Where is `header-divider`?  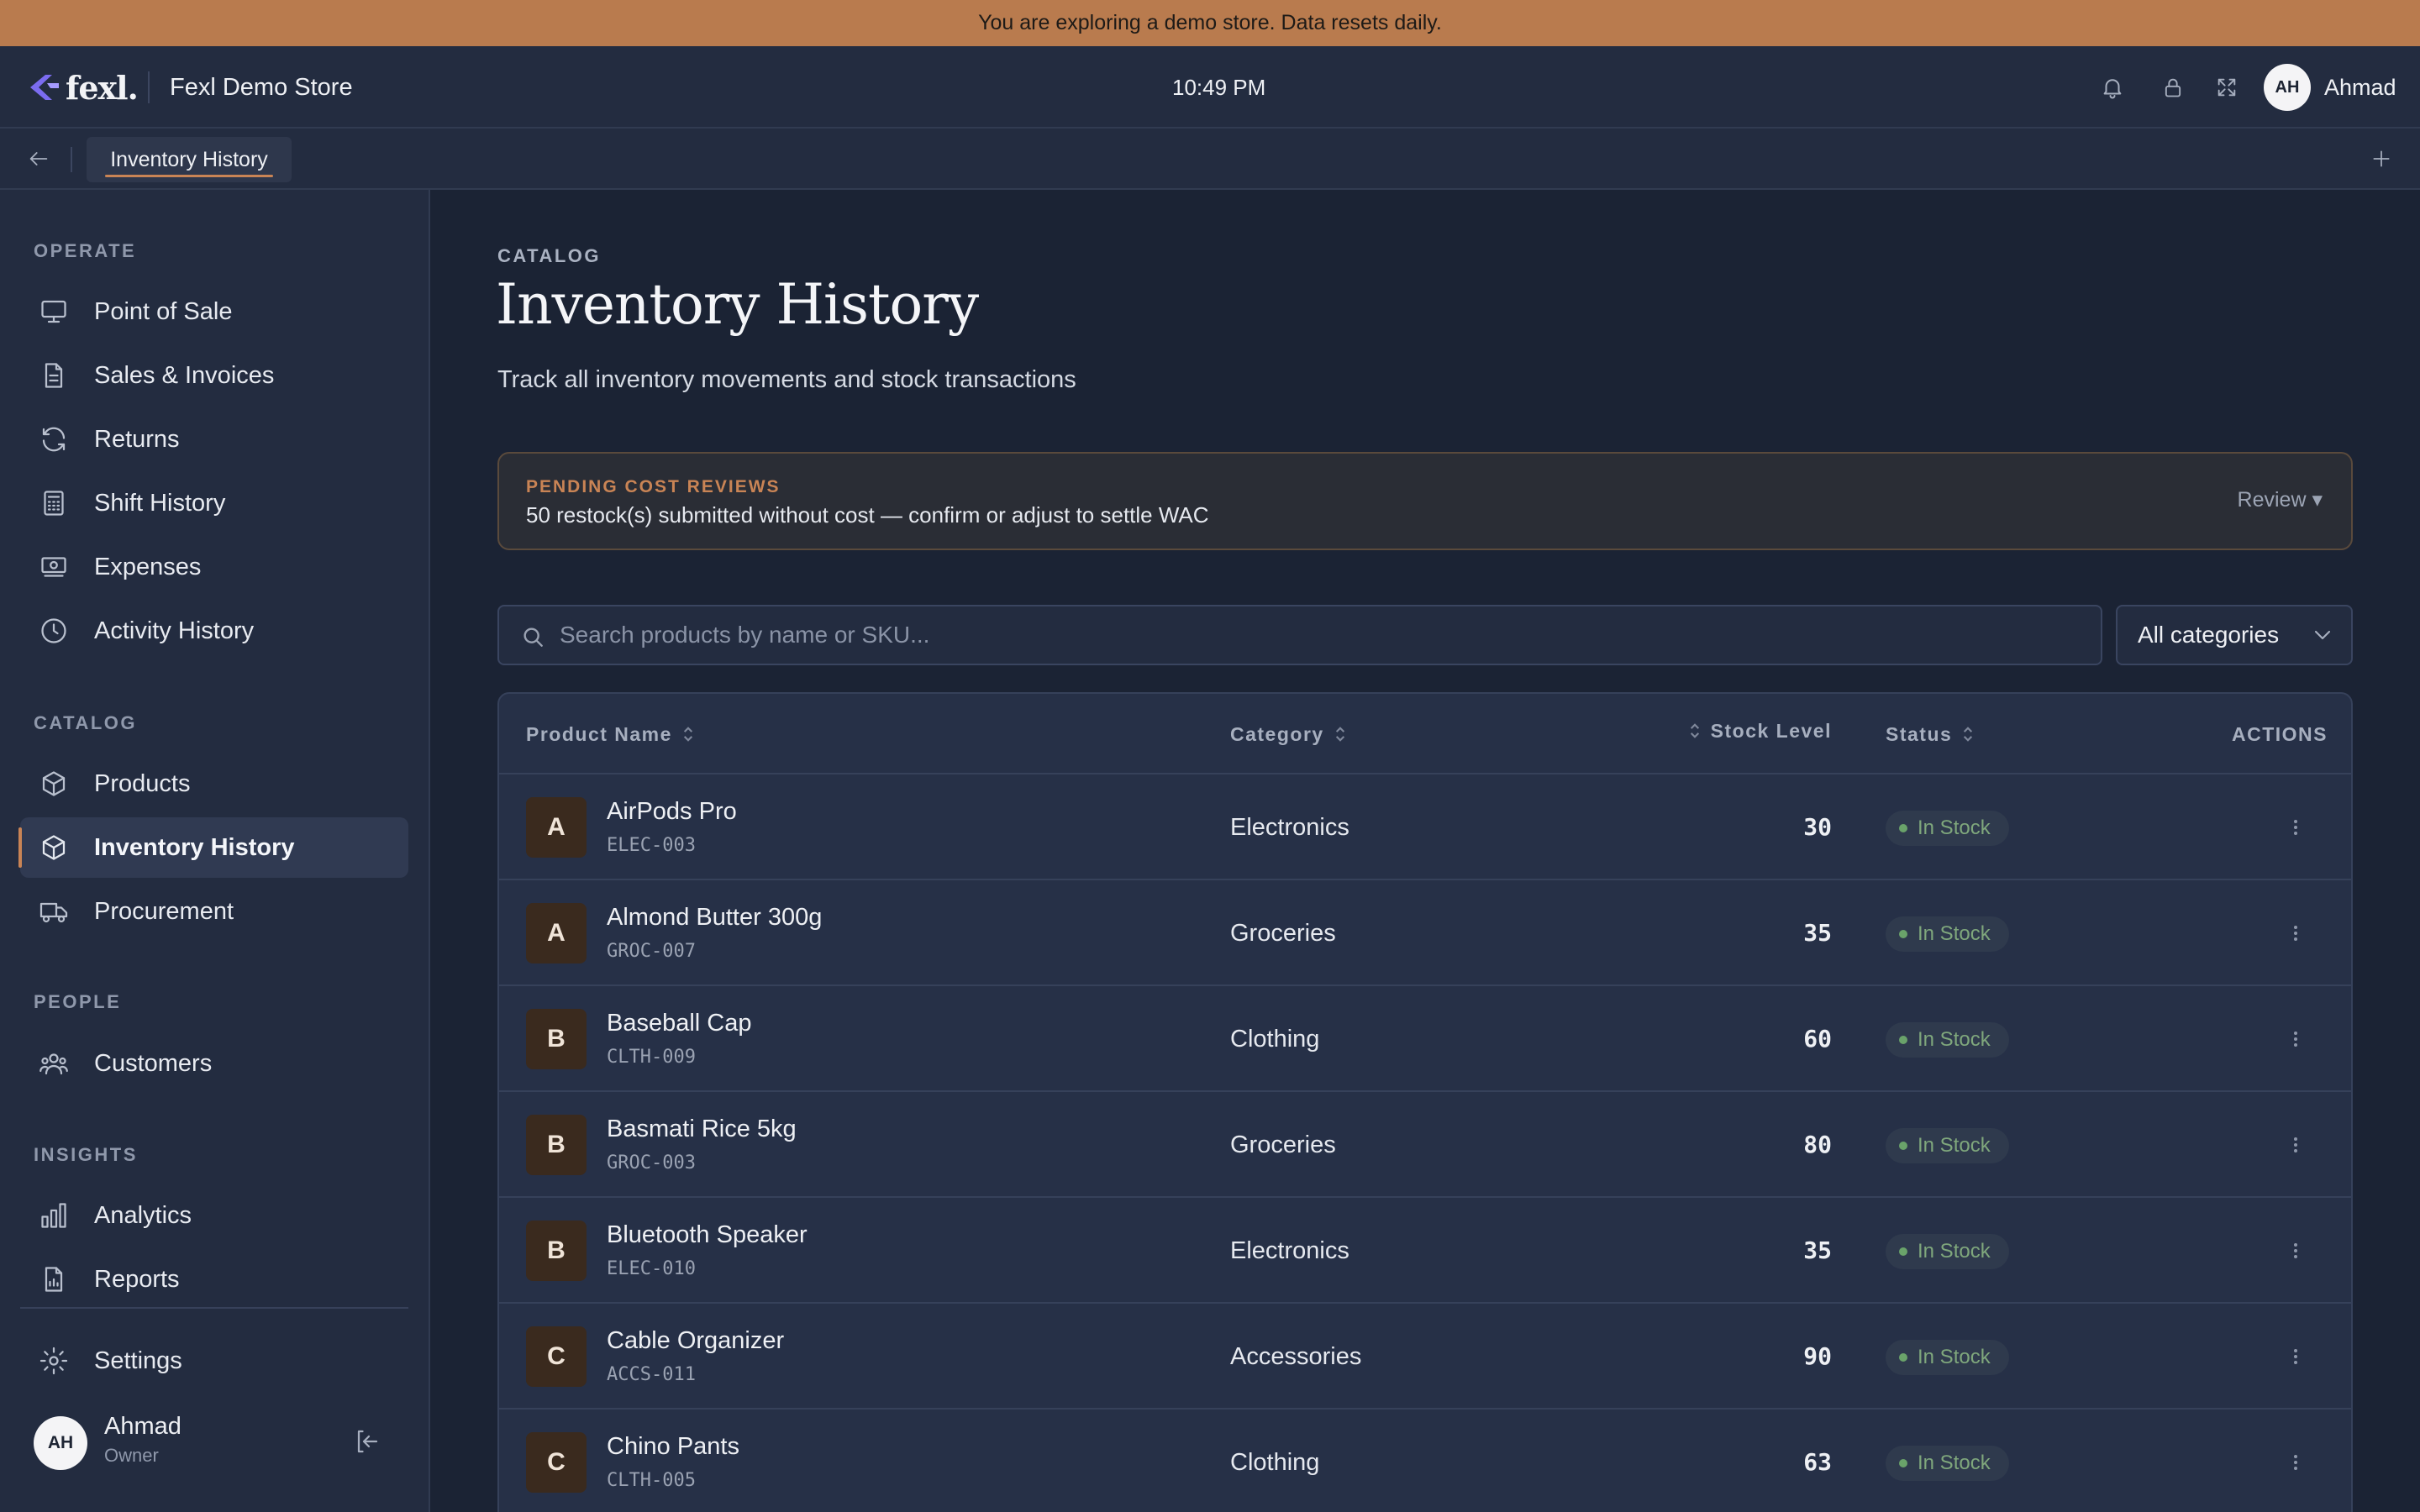 header-divider is located at coordinates (149, 87).